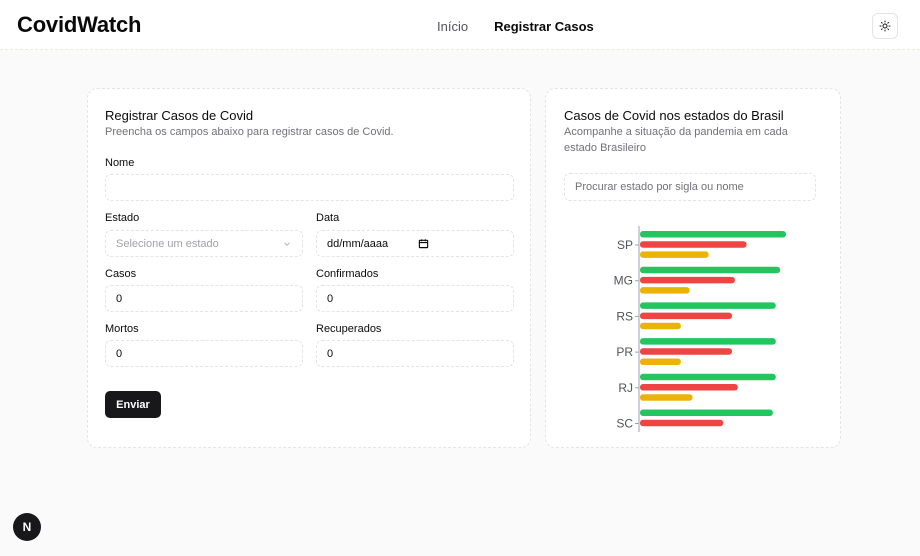 The image size is (920, 556). What do you see at coordinates (700, 329) in the screenshot?
I see `states-bar-chart: SP MG RS PR RJ SC` at bounding box center [700, 329].